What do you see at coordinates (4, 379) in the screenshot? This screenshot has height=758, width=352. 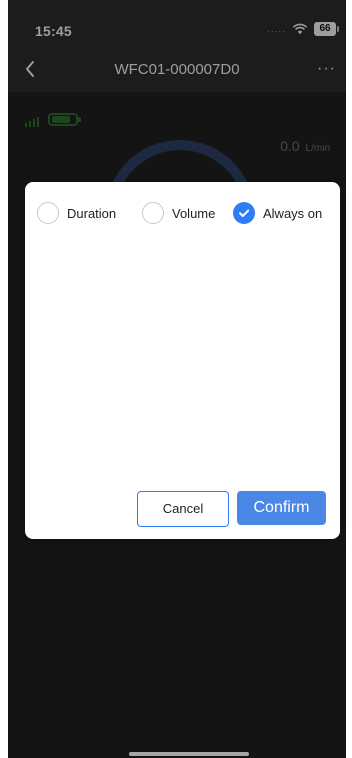 I see `left-edge` at bounding box center [4, 379].